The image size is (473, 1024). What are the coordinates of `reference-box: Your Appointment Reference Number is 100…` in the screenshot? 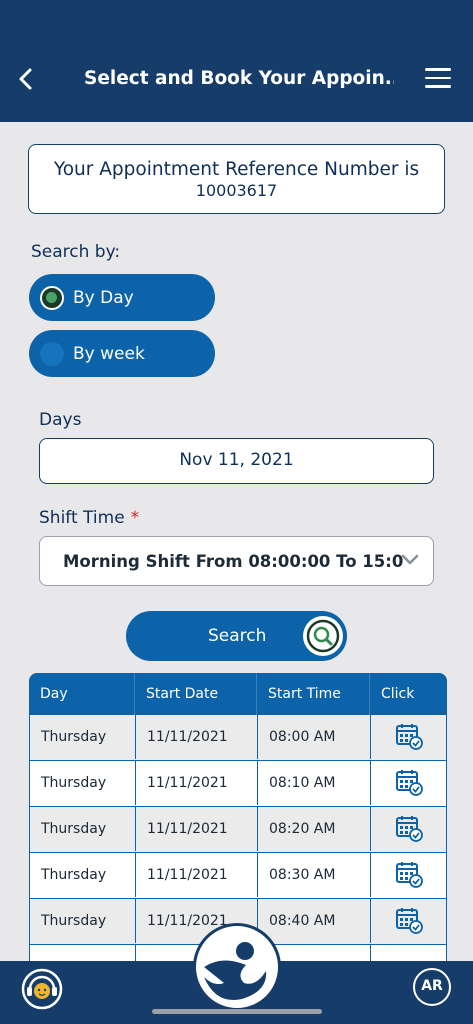 It's located at (236, 179).